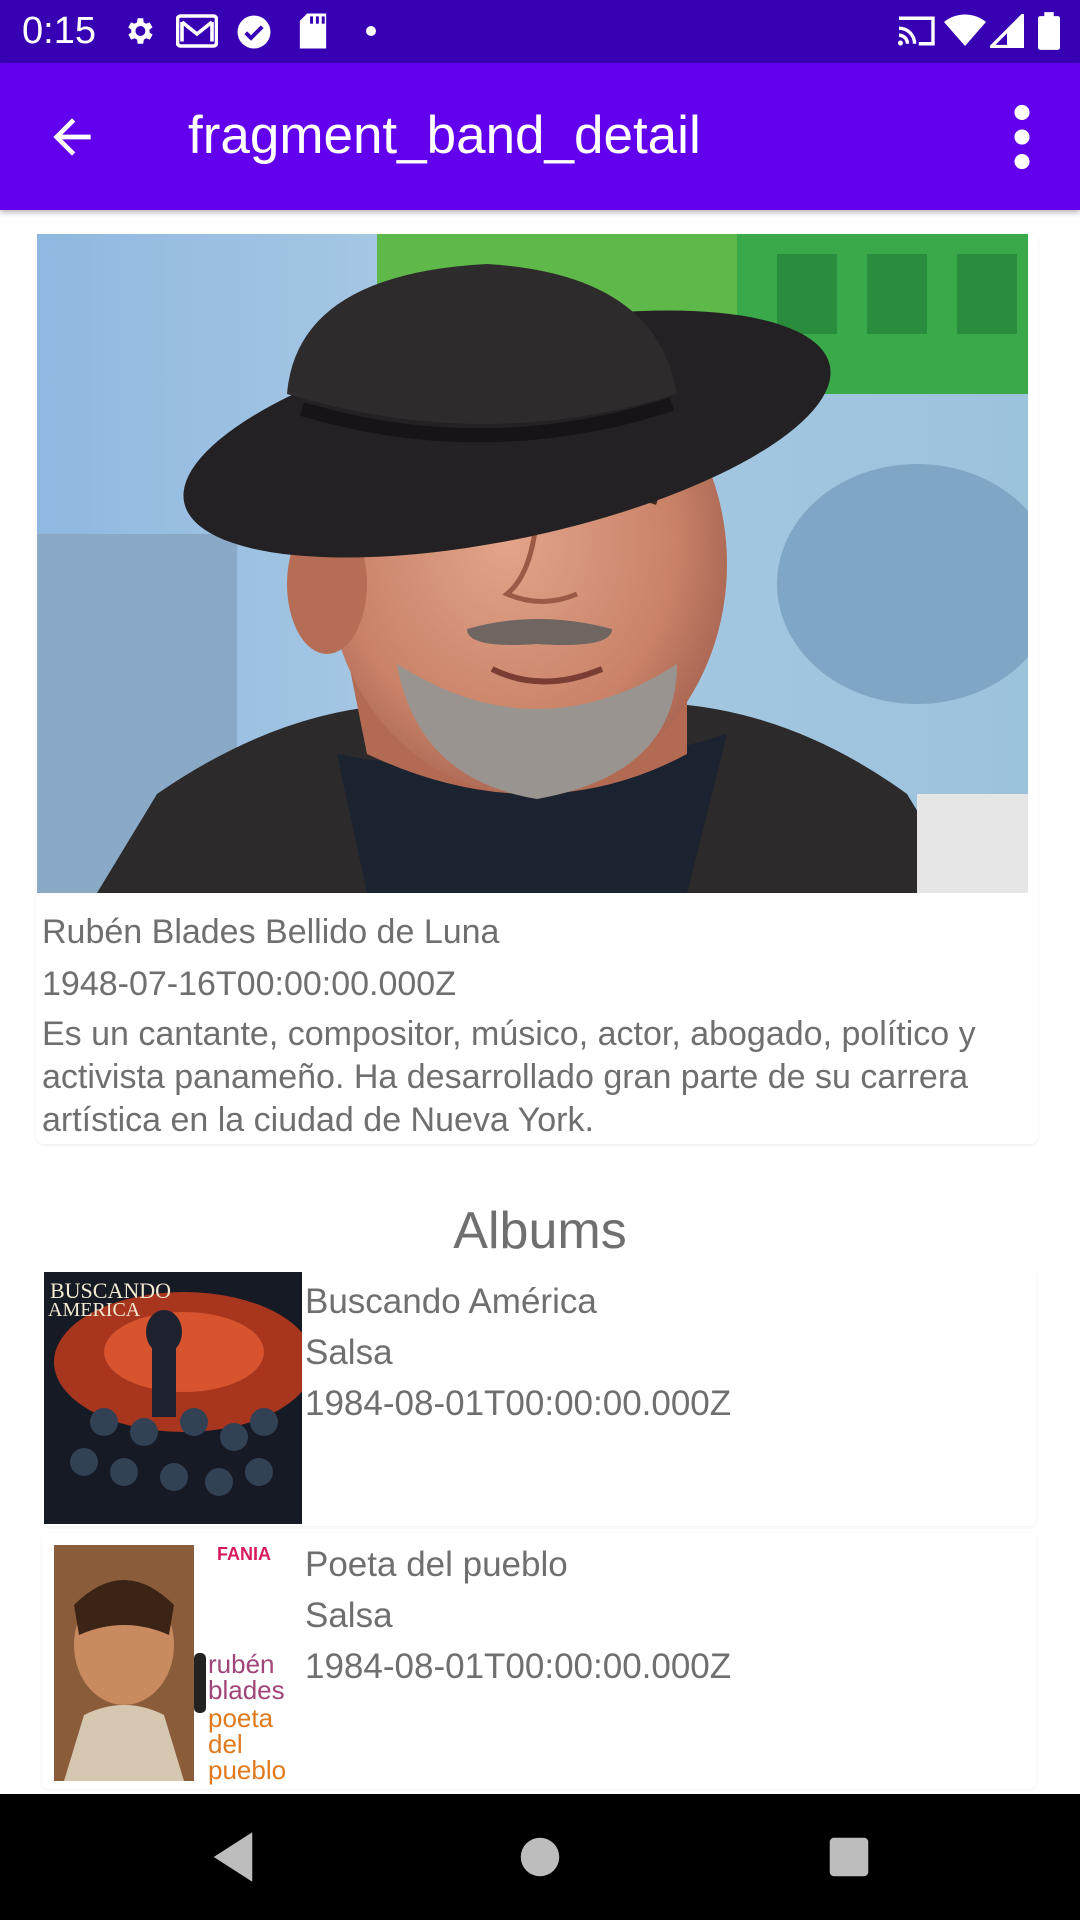  Describe the element at coordinates (436, 1564) in the screenshot. I see `album-name: Poeta del pueblo` at that location.